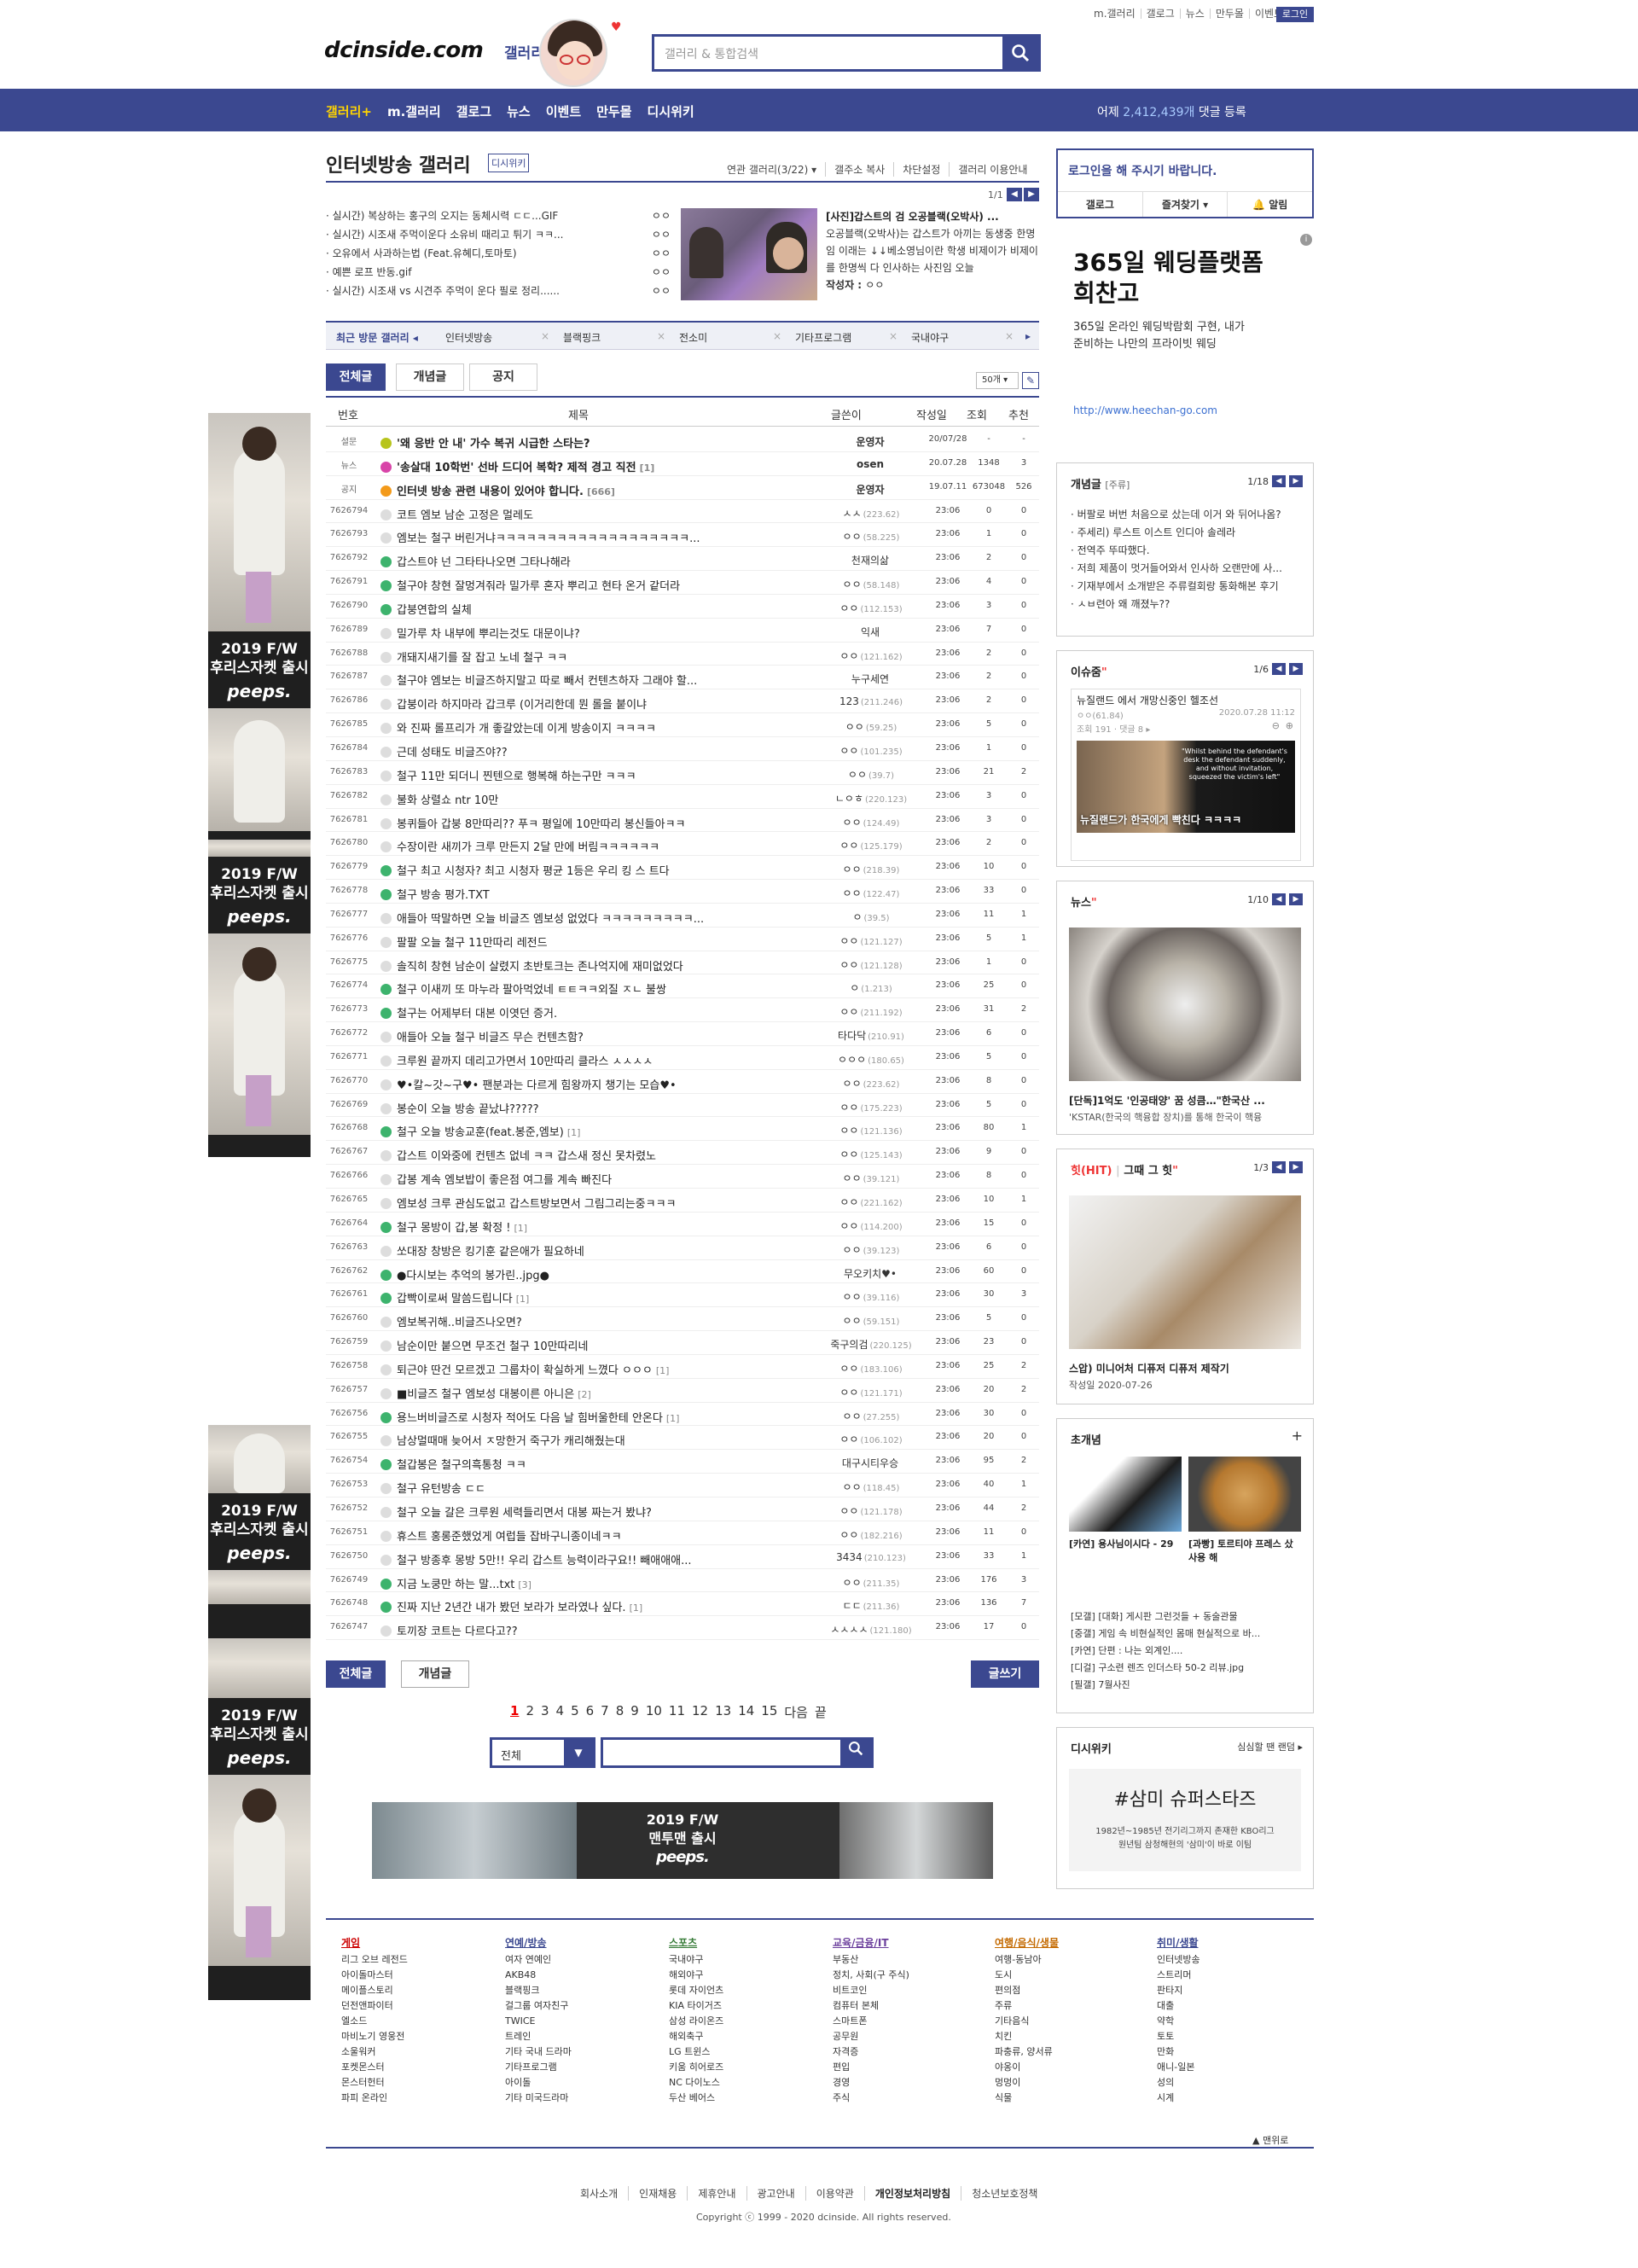 This screenshot has width=1638, height=2268. I want to click on recent-visit-label: 최근 방문 갤러리 ◂, so click(377, 337).